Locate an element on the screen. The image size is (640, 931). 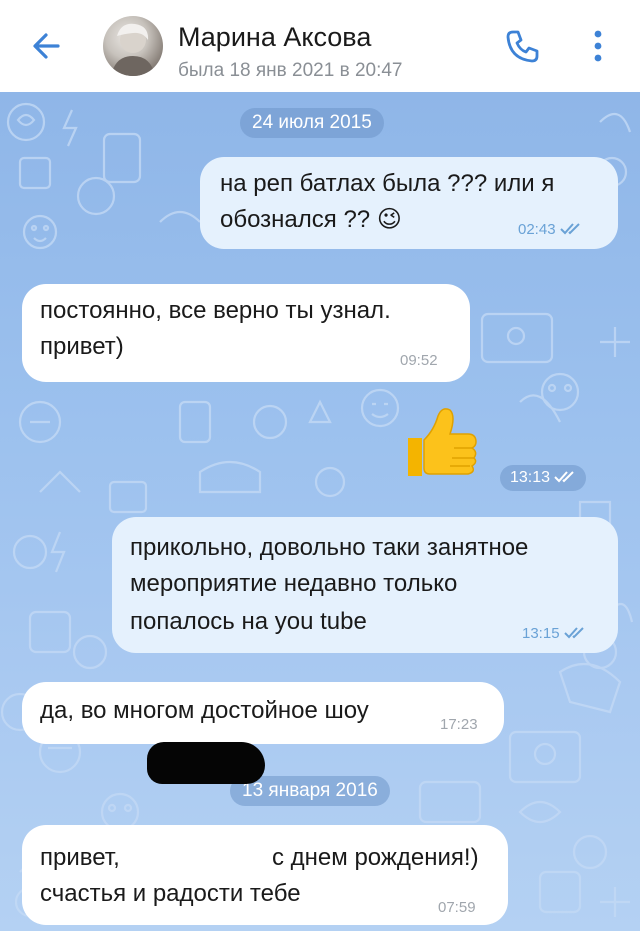
message-text: да, во многом достойное шоу is located at coordinates (204, 710).